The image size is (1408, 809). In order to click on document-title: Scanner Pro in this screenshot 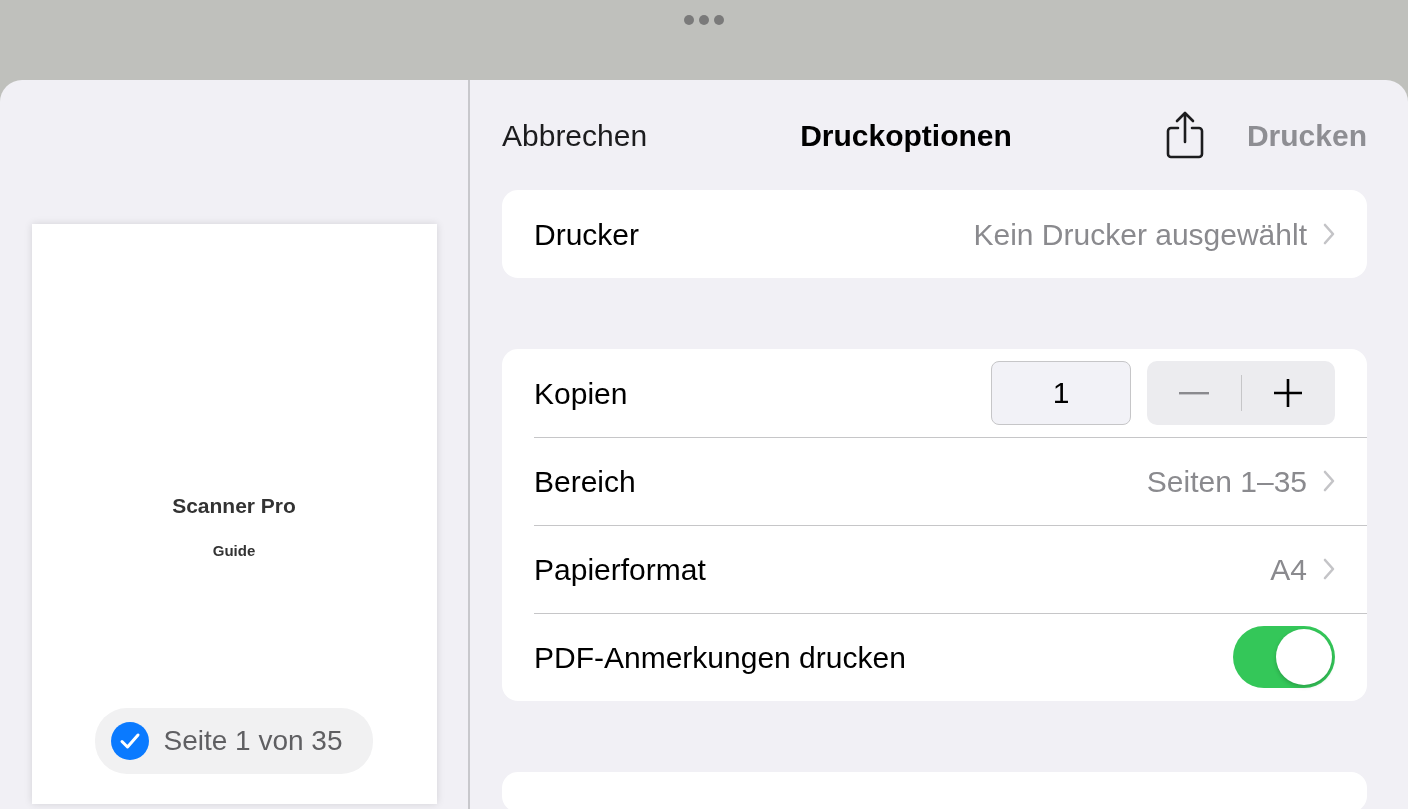, I will do `click(234, 506)`.